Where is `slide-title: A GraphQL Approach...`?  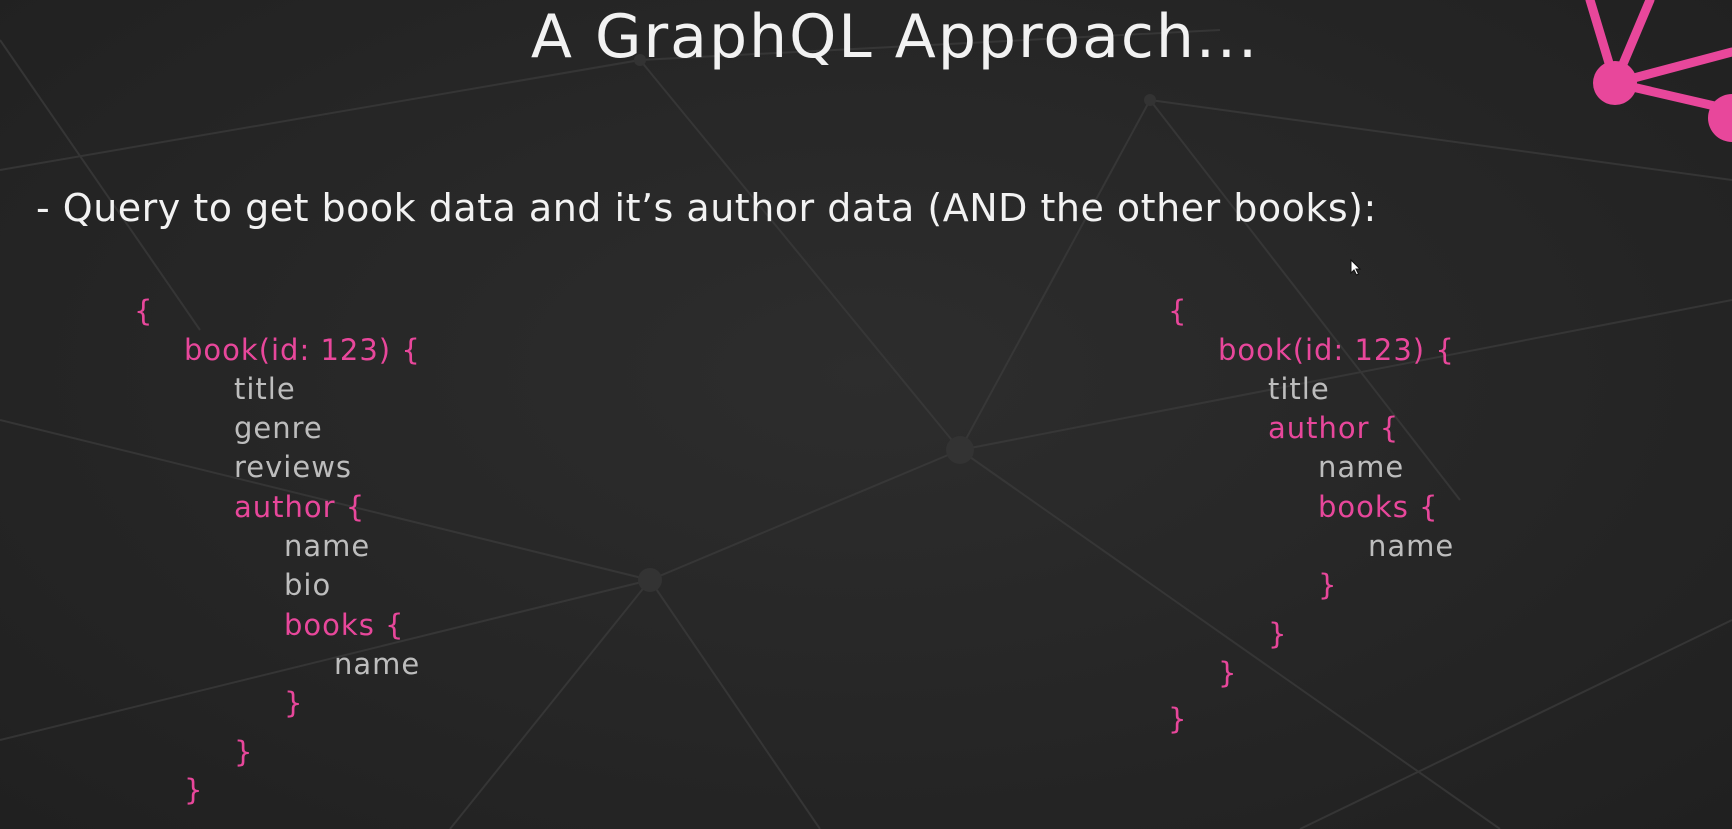
slide-title: A GraphQL Approach... is located at coordinates (895, 37).